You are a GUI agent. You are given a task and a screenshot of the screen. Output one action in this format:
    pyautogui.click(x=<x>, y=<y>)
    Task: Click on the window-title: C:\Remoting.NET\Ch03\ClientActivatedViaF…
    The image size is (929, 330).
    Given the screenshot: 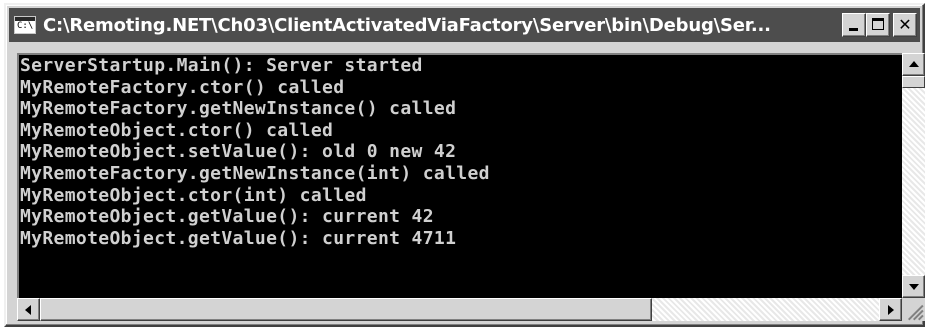 What is the action you would take?
    pyautogui.click(x=407, y=25)
    